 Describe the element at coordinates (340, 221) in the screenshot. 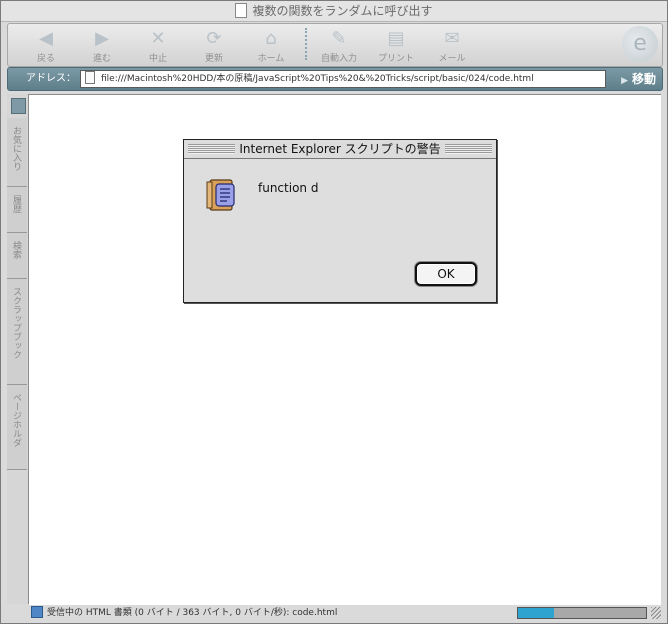

I see `alert-dialog: Internet Explorer スクリプトの警告 function d OK` at that location.